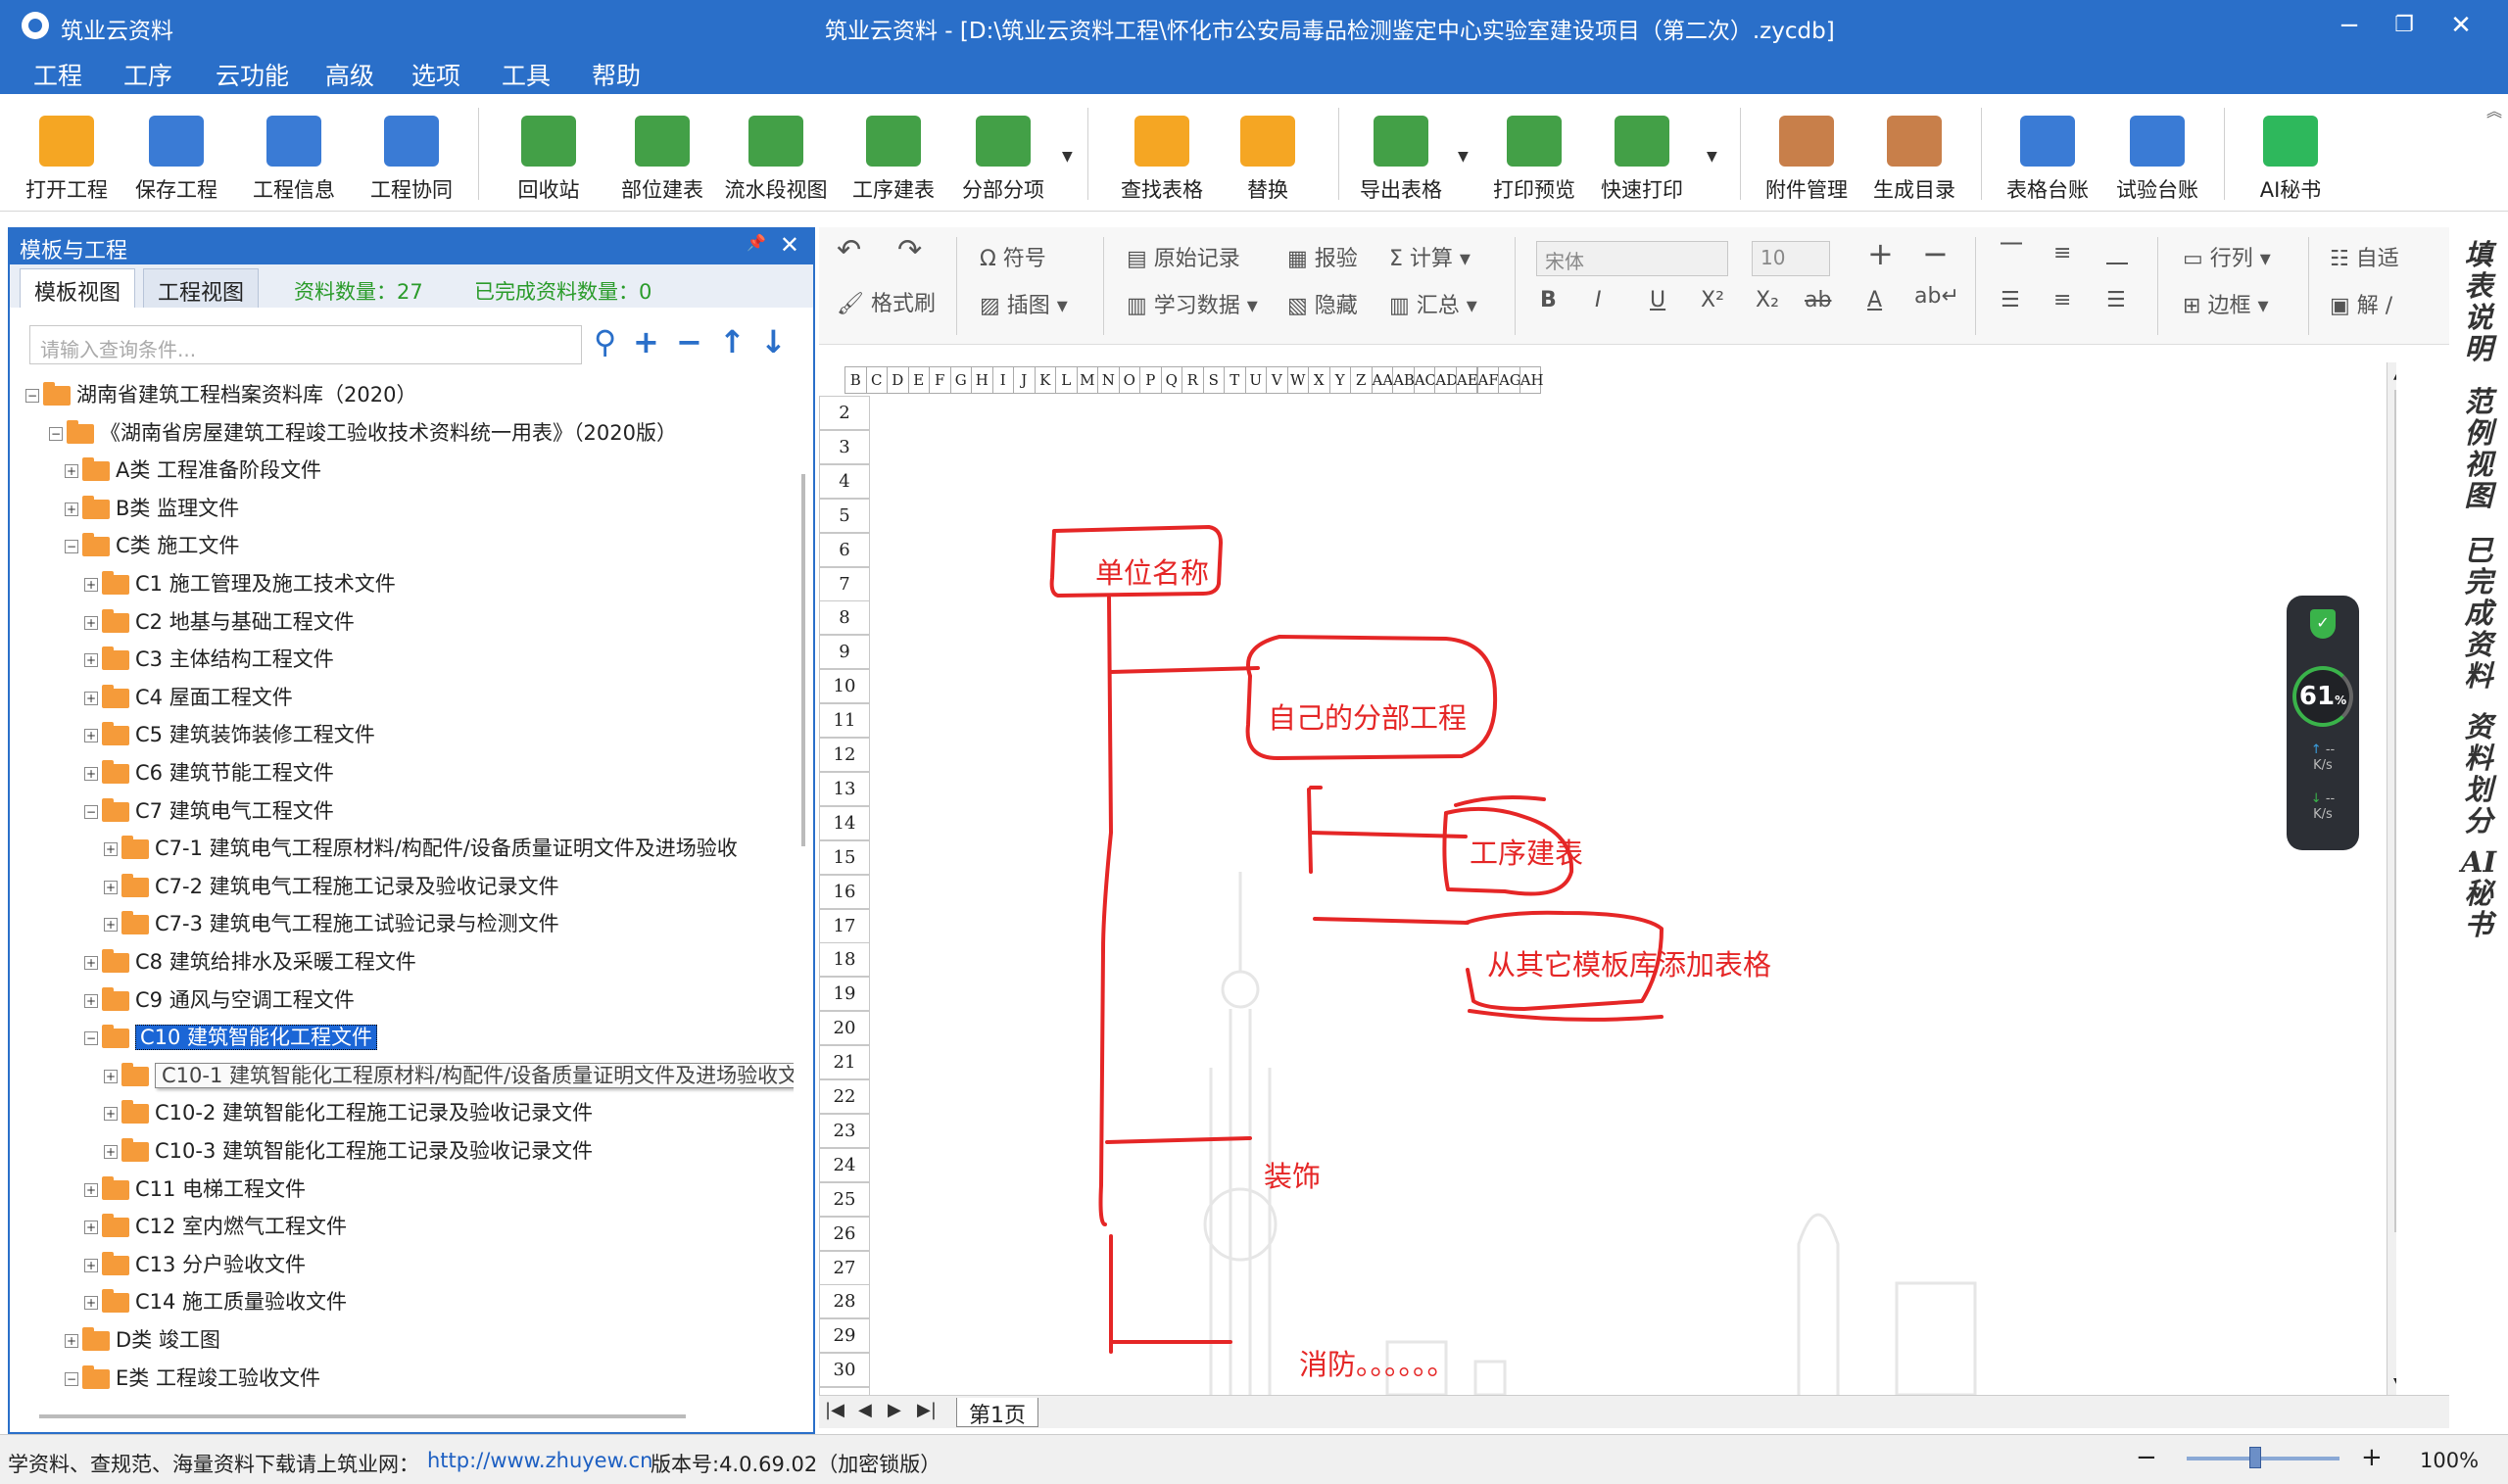  Describe the element at coordinates (78, 288) in the screenshot. I see `tab-template-view: 模板视图` at that location.